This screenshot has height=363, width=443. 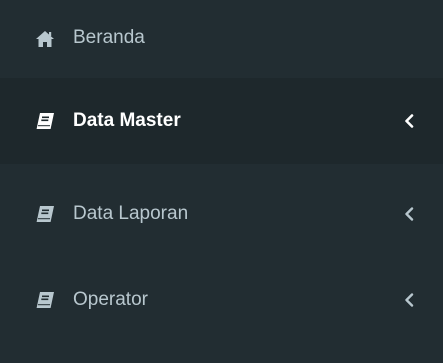 I want to click on sidebar-item-label: Operator, so click(x=110, y=299).